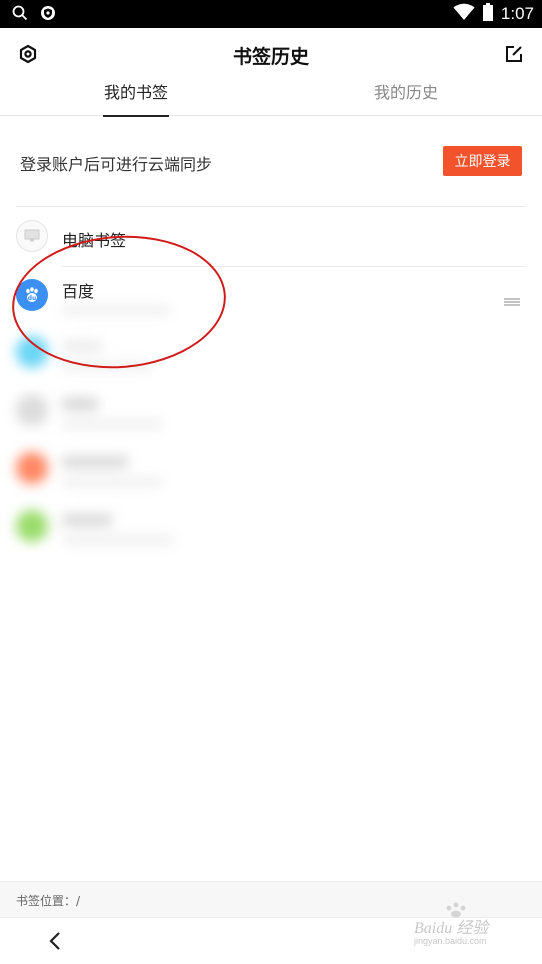 The height and width of the screenshot is (964, 542). What do you see at coordinates (32, 298) in the screenshot?
I see `svg-text: du` at bounding box center [32, 298].